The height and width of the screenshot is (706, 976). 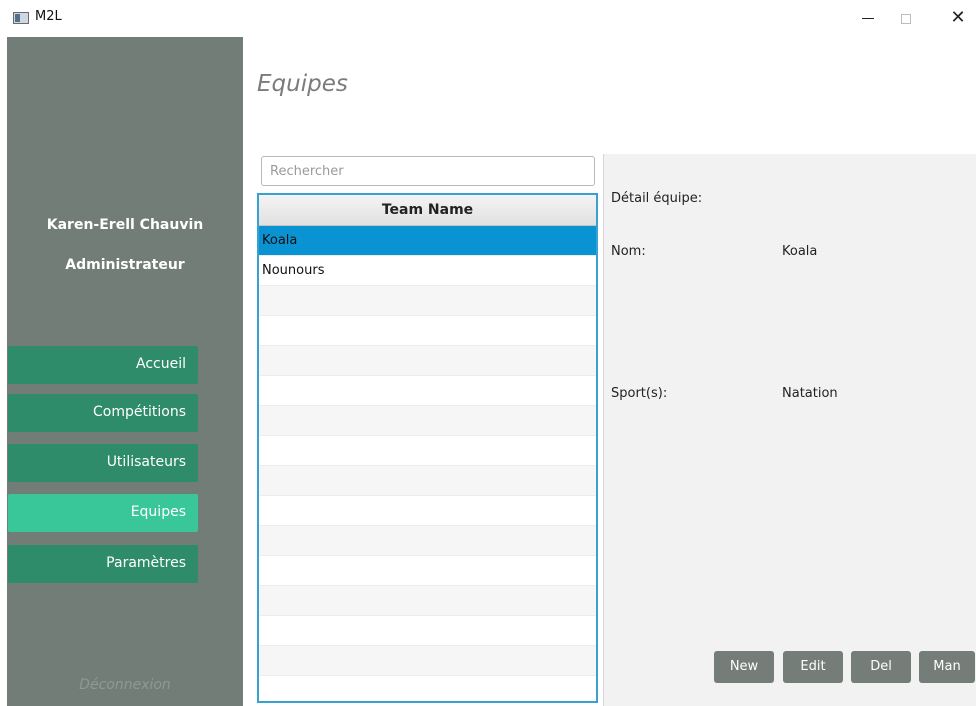 I want to click on minimize-icon, so click(x=868, y=18).